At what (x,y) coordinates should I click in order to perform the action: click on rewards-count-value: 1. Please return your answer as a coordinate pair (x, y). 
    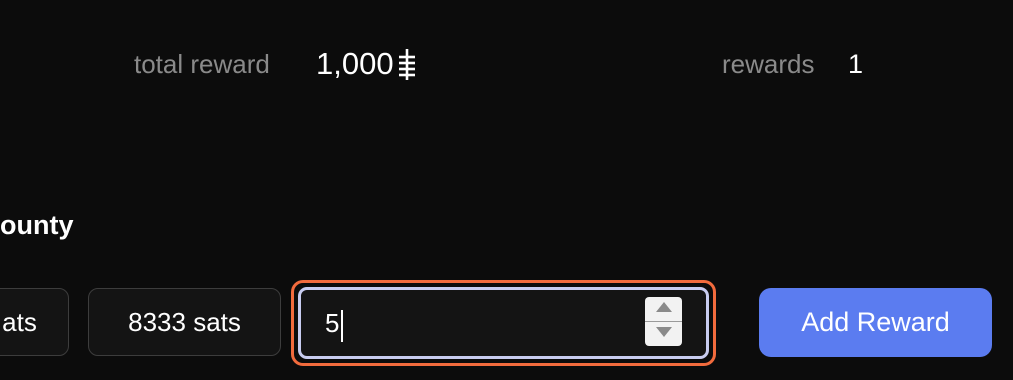
    Looking at the image, I should click on (856, 64).